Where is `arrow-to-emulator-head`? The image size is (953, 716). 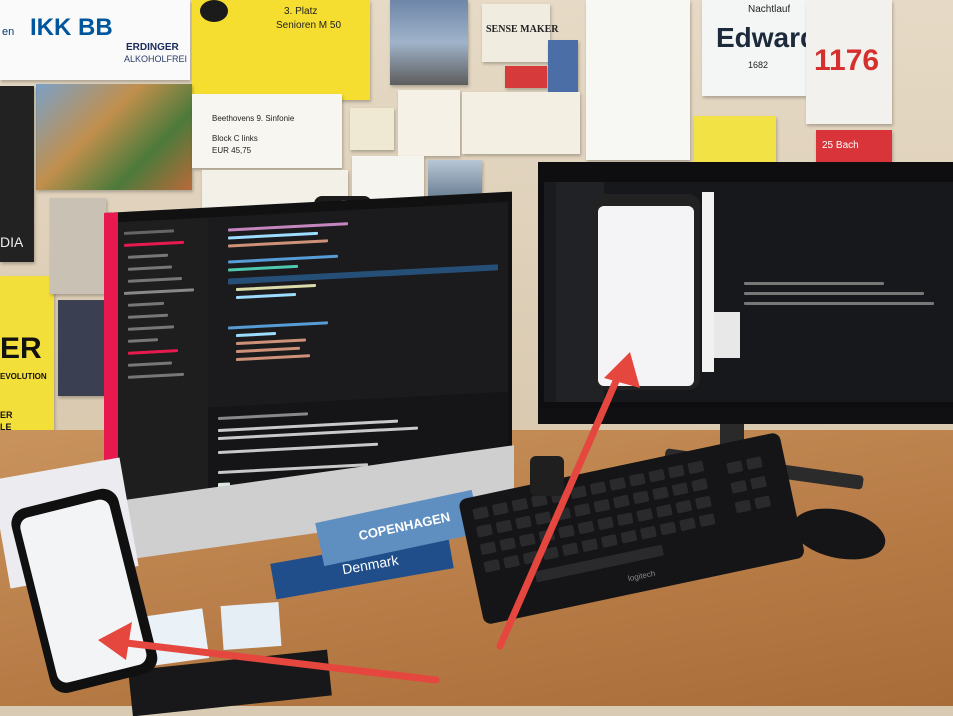 arrow-to-emulator-head is located at coordinates (622, 370).